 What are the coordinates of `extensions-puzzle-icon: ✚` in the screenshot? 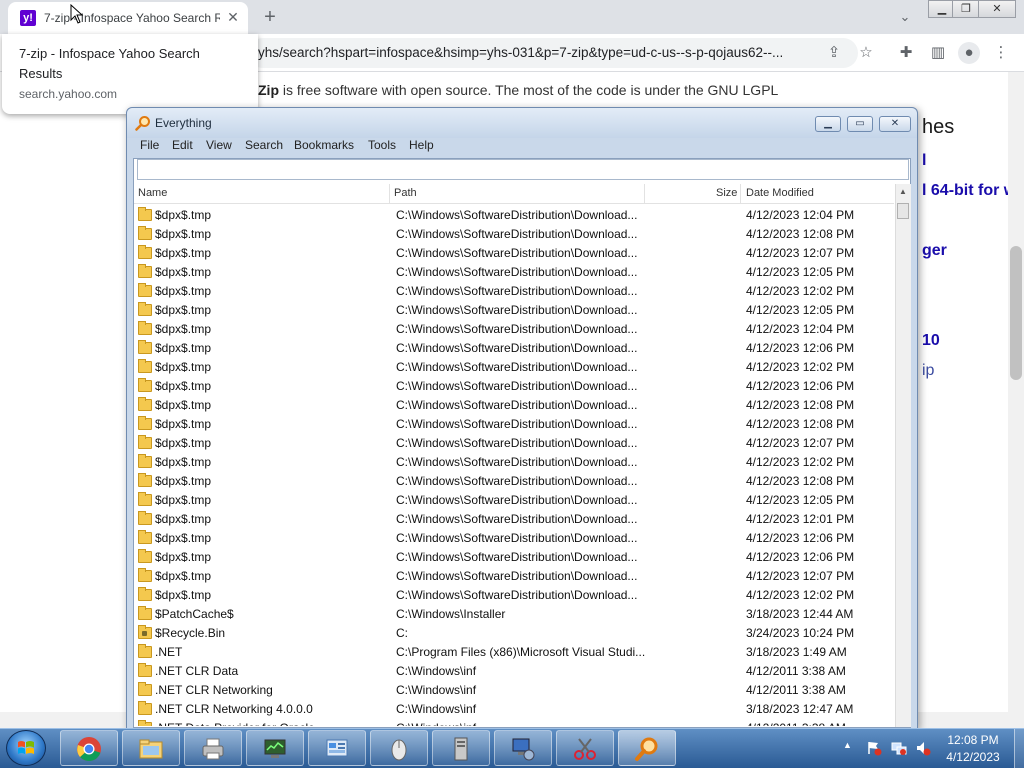 It's located at (906, 53).